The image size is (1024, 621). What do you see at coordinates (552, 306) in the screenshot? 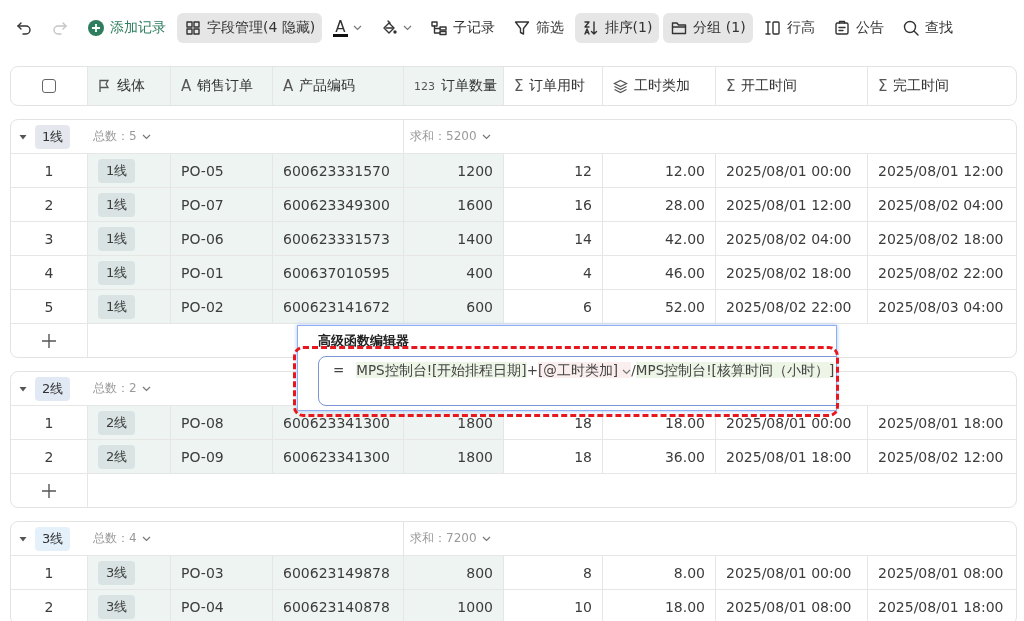
I see `table-cell: 6` at bounding box center [552, 306].